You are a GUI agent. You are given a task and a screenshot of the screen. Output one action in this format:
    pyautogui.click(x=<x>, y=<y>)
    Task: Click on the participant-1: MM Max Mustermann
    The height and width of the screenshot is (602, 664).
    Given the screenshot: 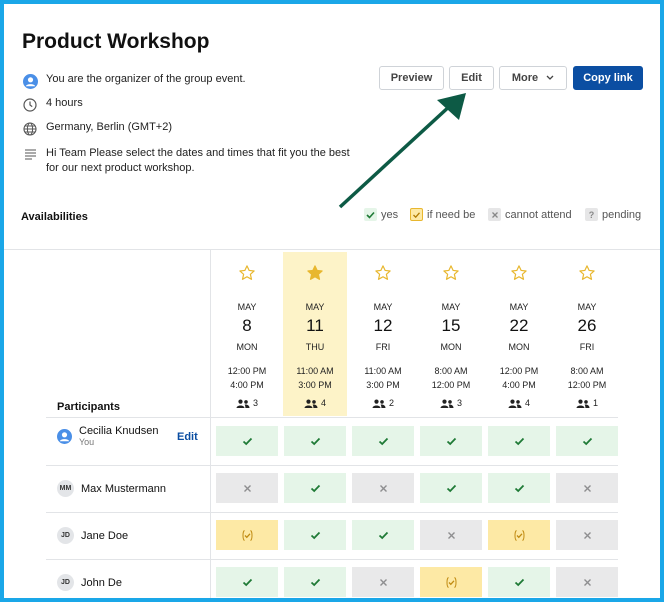 What is the action you would take?
    pyautogui.click(x=111, y=488)
    